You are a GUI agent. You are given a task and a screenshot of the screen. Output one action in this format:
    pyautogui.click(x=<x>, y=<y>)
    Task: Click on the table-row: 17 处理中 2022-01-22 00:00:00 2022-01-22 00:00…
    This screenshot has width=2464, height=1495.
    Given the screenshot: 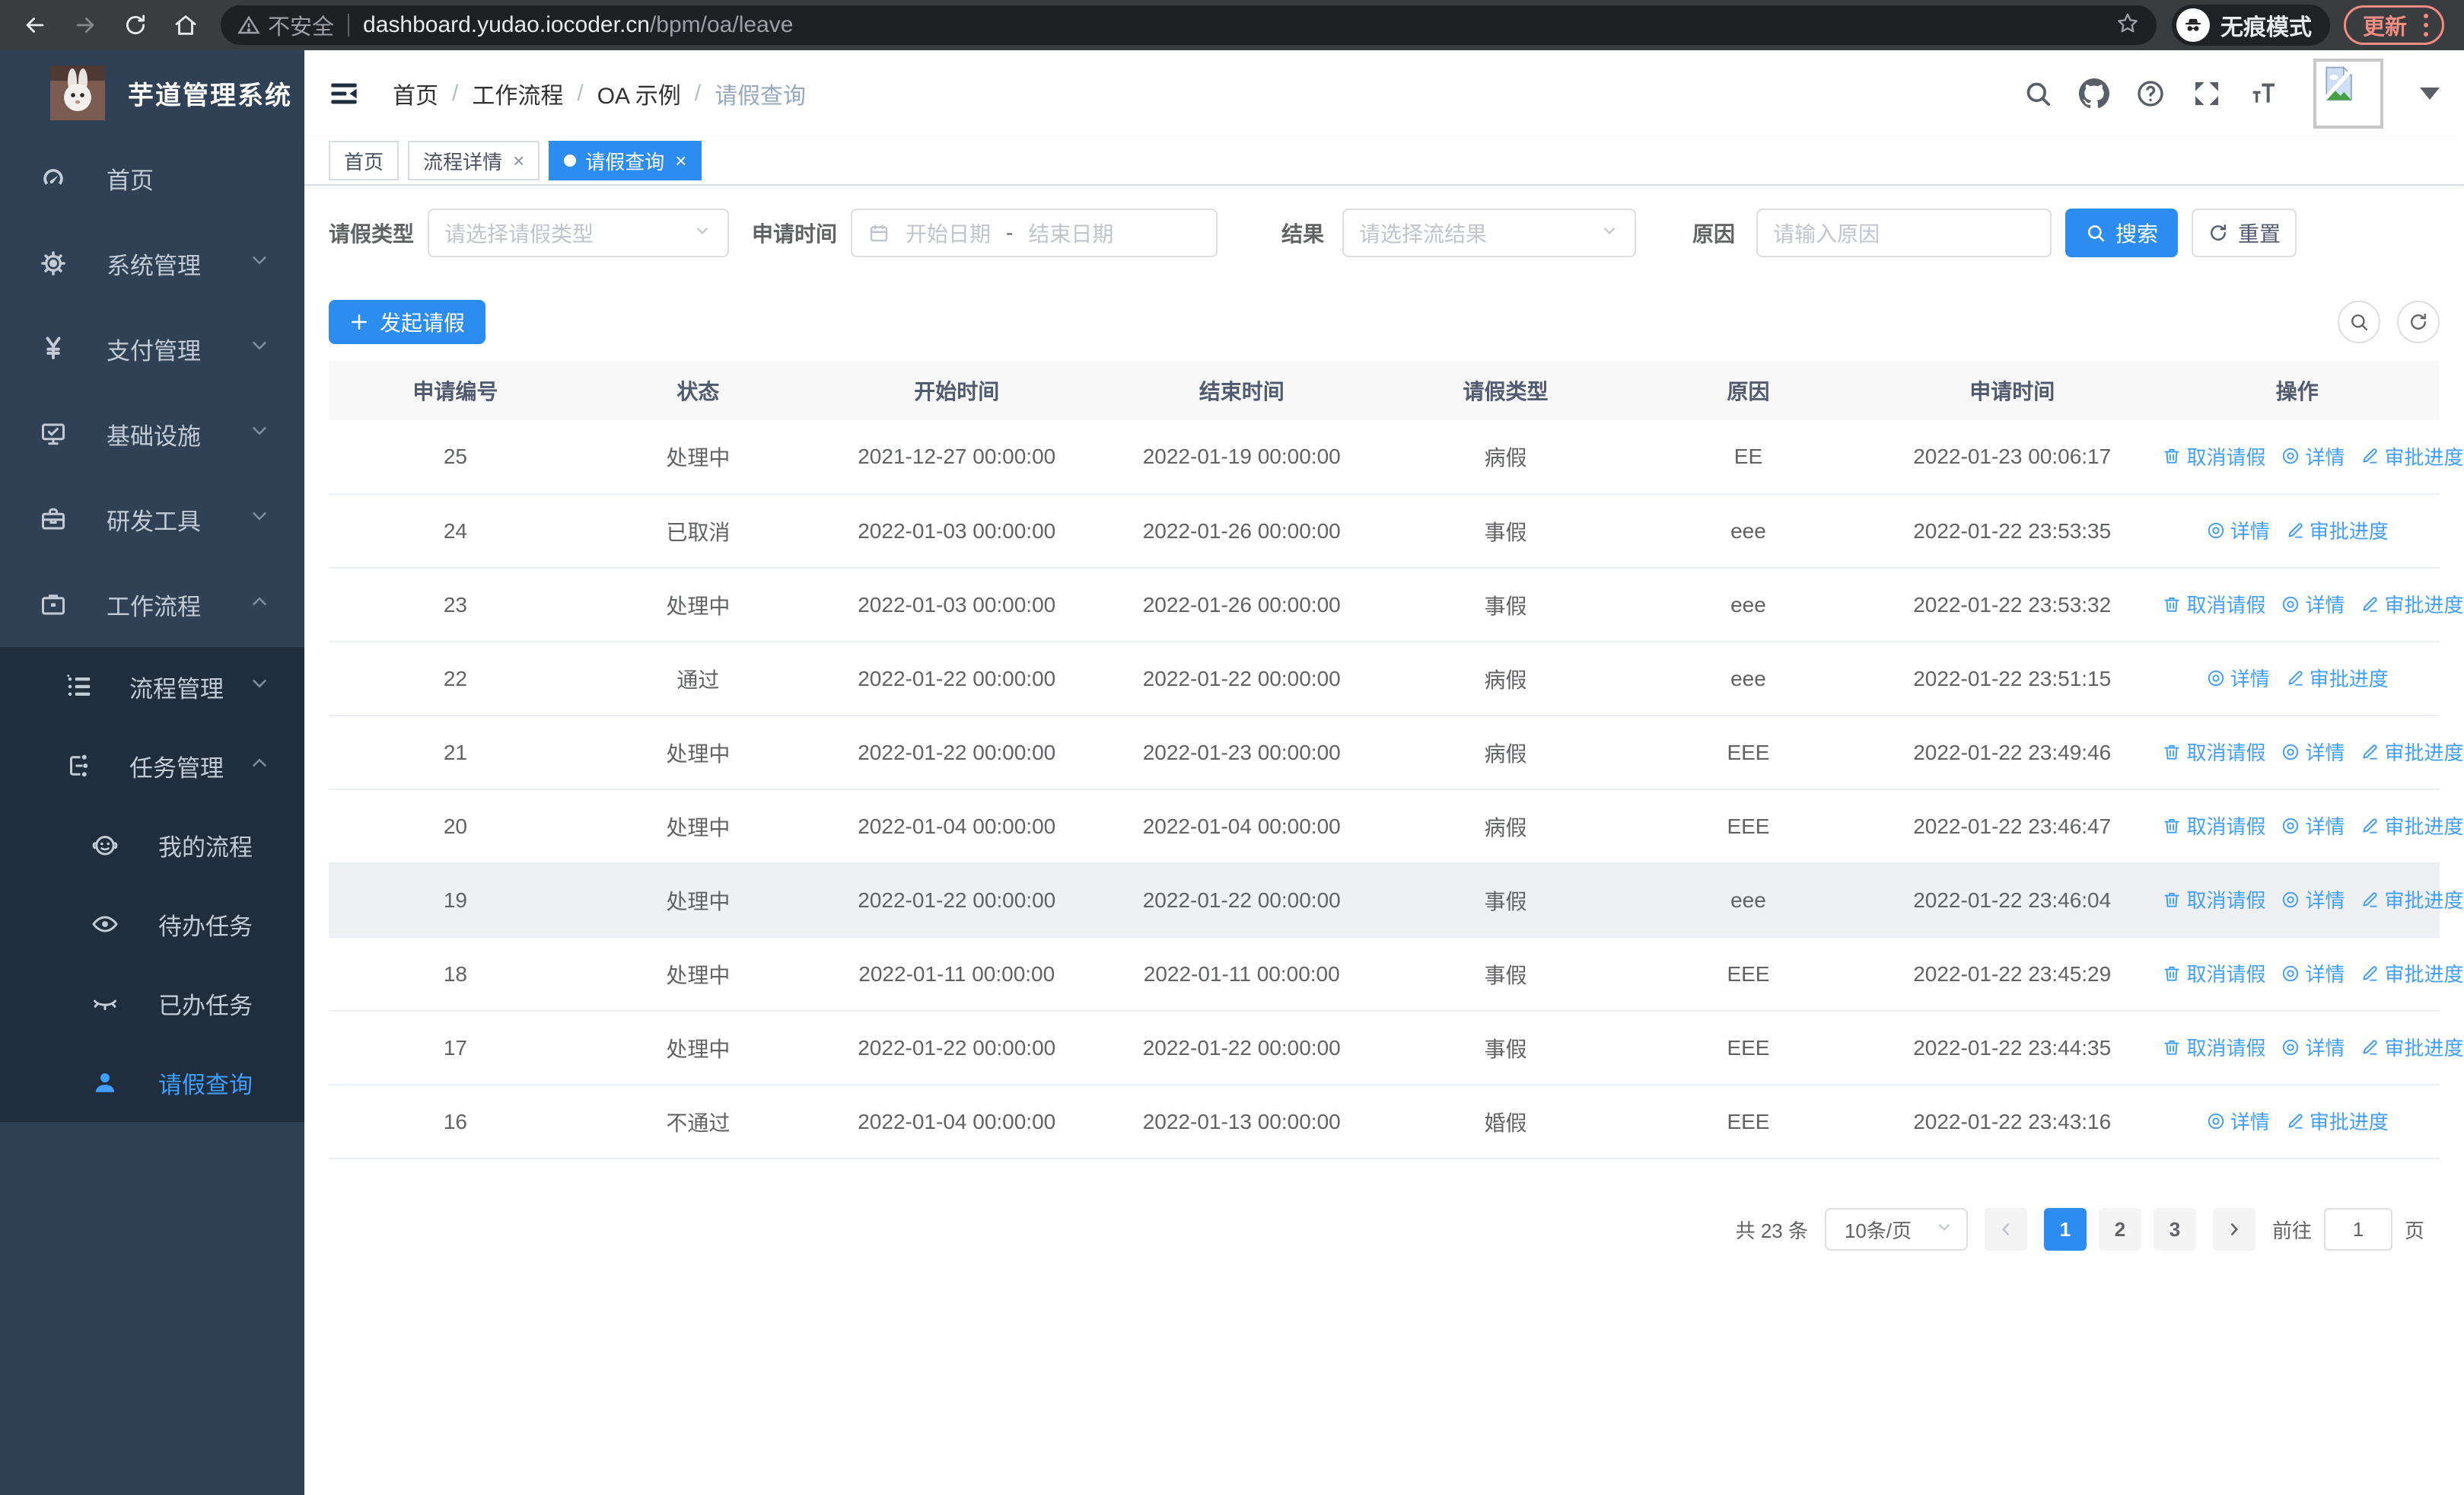 What is the action you would take?
    pyautogui.click(x=1396, y=1048)
    